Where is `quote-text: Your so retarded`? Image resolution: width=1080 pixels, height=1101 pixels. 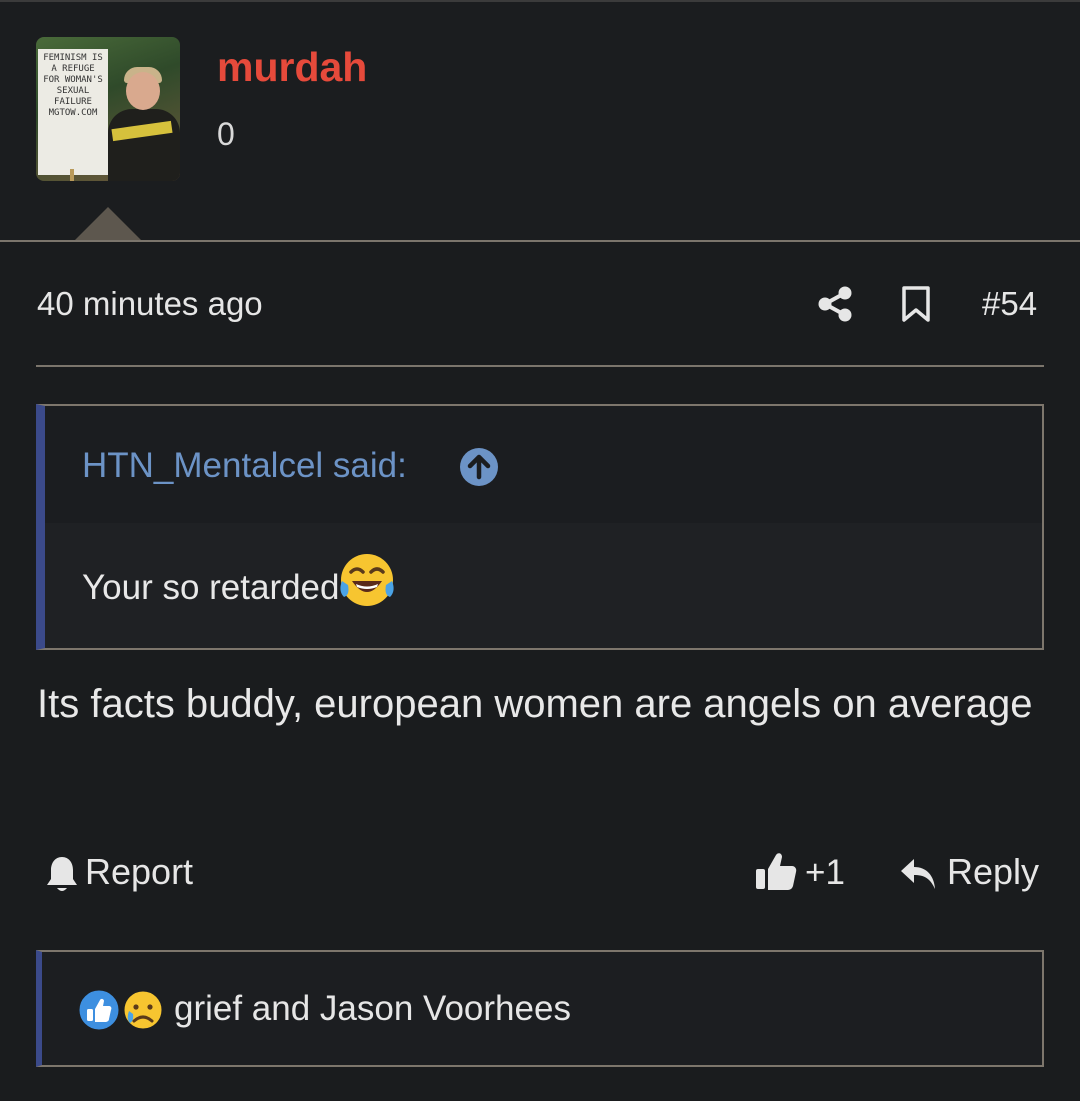
quote-text: Your so retarded is located at coordinates (211, 587).